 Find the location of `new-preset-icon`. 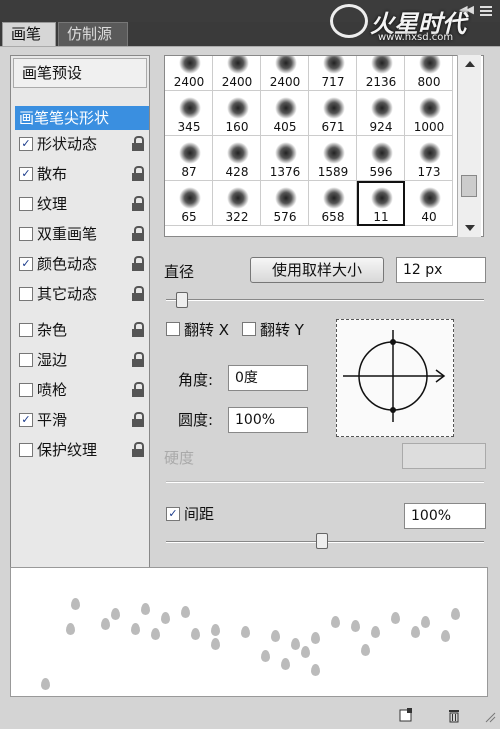

new-preset-icon is located at coordinates (406, 715).